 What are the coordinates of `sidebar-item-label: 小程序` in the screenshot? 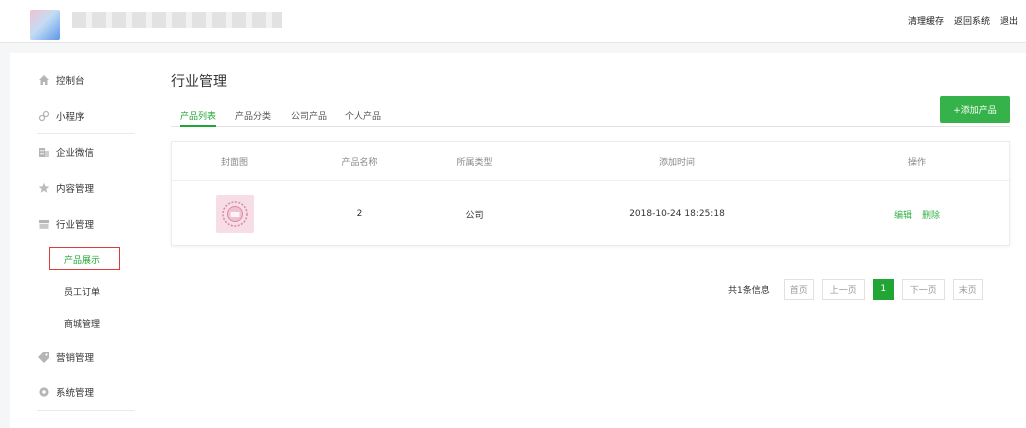 It's located at (70, 117).